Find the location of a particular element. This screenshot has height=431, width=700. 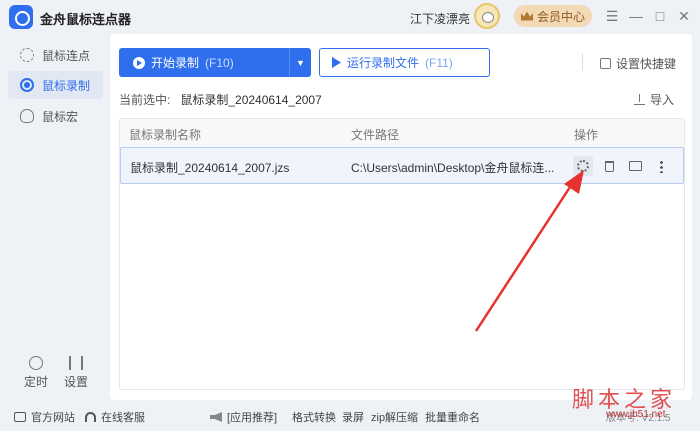

run-record-hotkey: (F11) is located at coordinates (439, 62).